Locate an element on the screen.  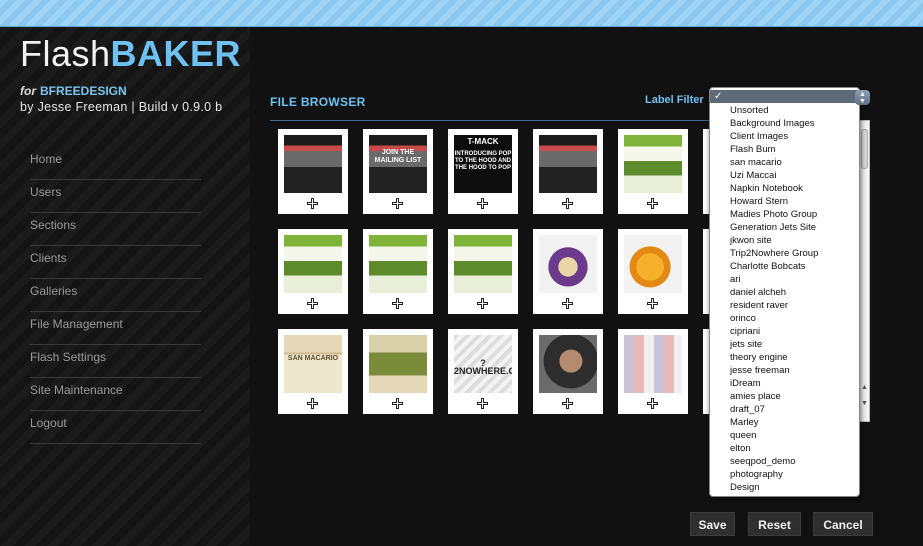
nav-item-site-maintenance: Site Maintenance is located at coordinates (115, 394).